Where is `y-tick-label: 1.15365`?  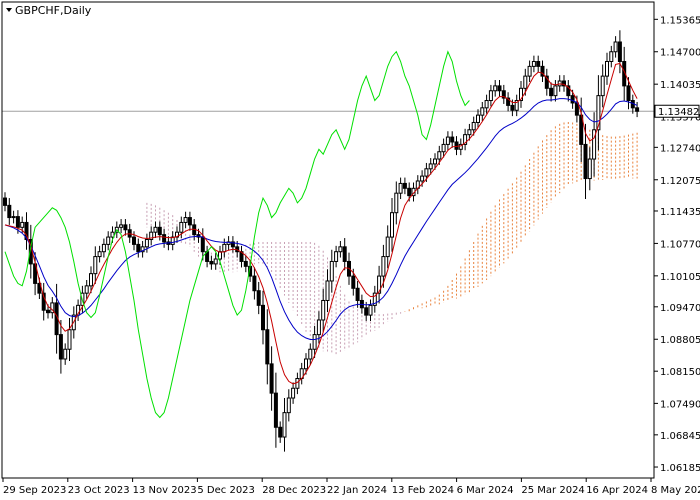
y-tick-label: 1.15365 is located at coordinates (680, 20).